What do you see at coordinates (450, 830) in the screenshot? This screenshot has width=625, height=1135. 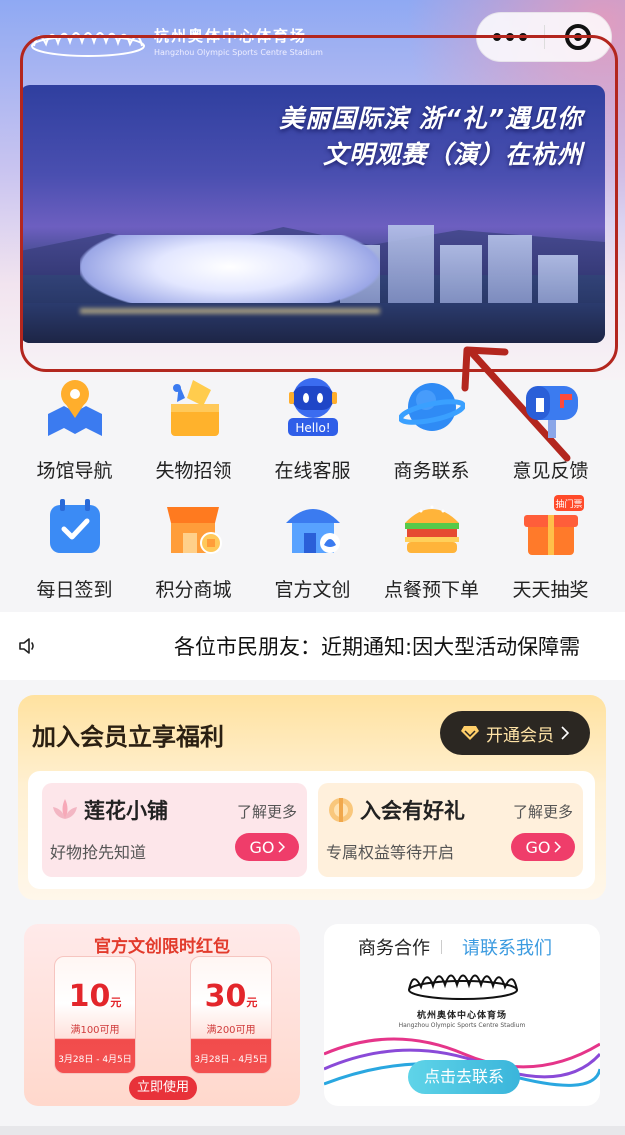 I see `join-gift-card: 入会有好礼 了解更多 专属权益等待开启 GO` at bounding box center [450, 830].